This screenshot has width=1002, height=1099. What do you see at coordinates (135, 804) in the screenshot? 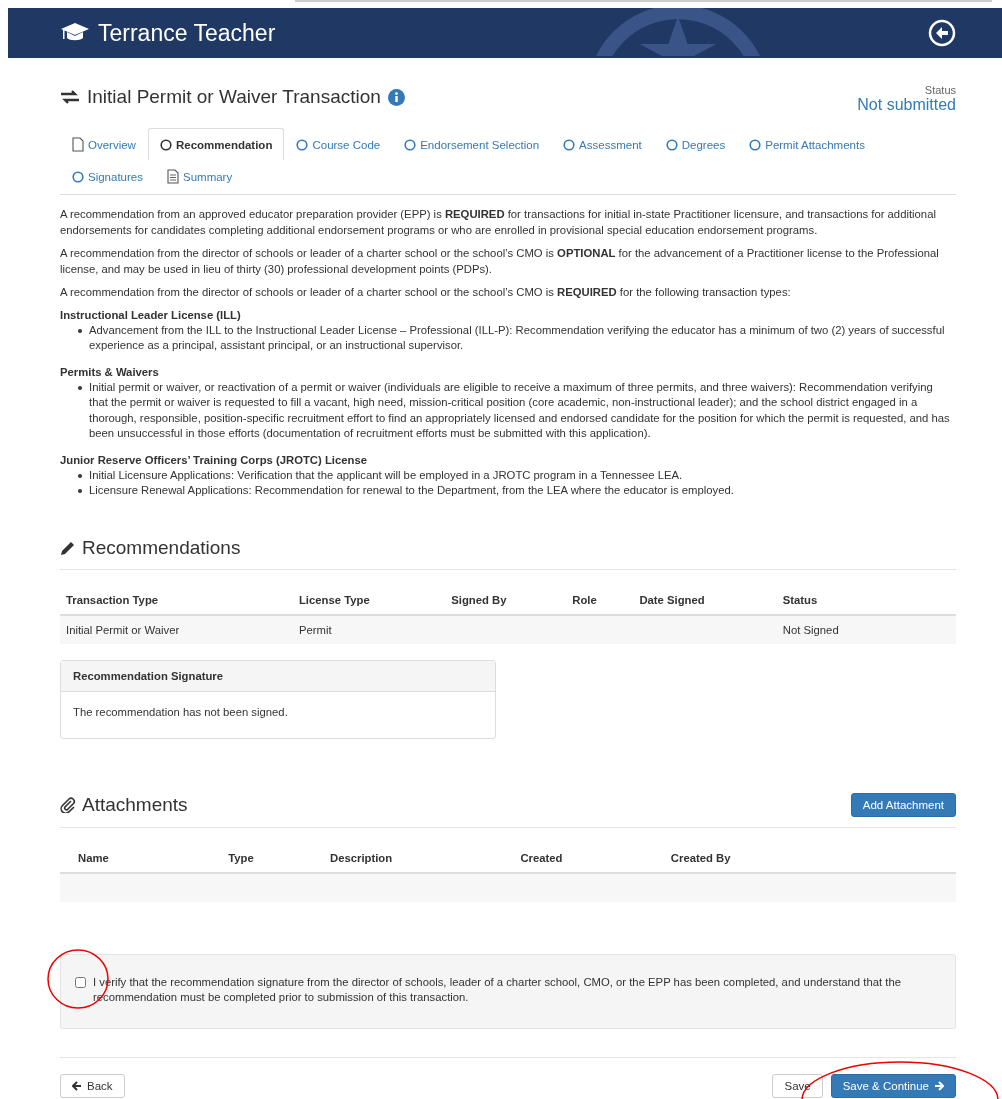
I see `section-title: Attachments` at bounding box center [135, 804].